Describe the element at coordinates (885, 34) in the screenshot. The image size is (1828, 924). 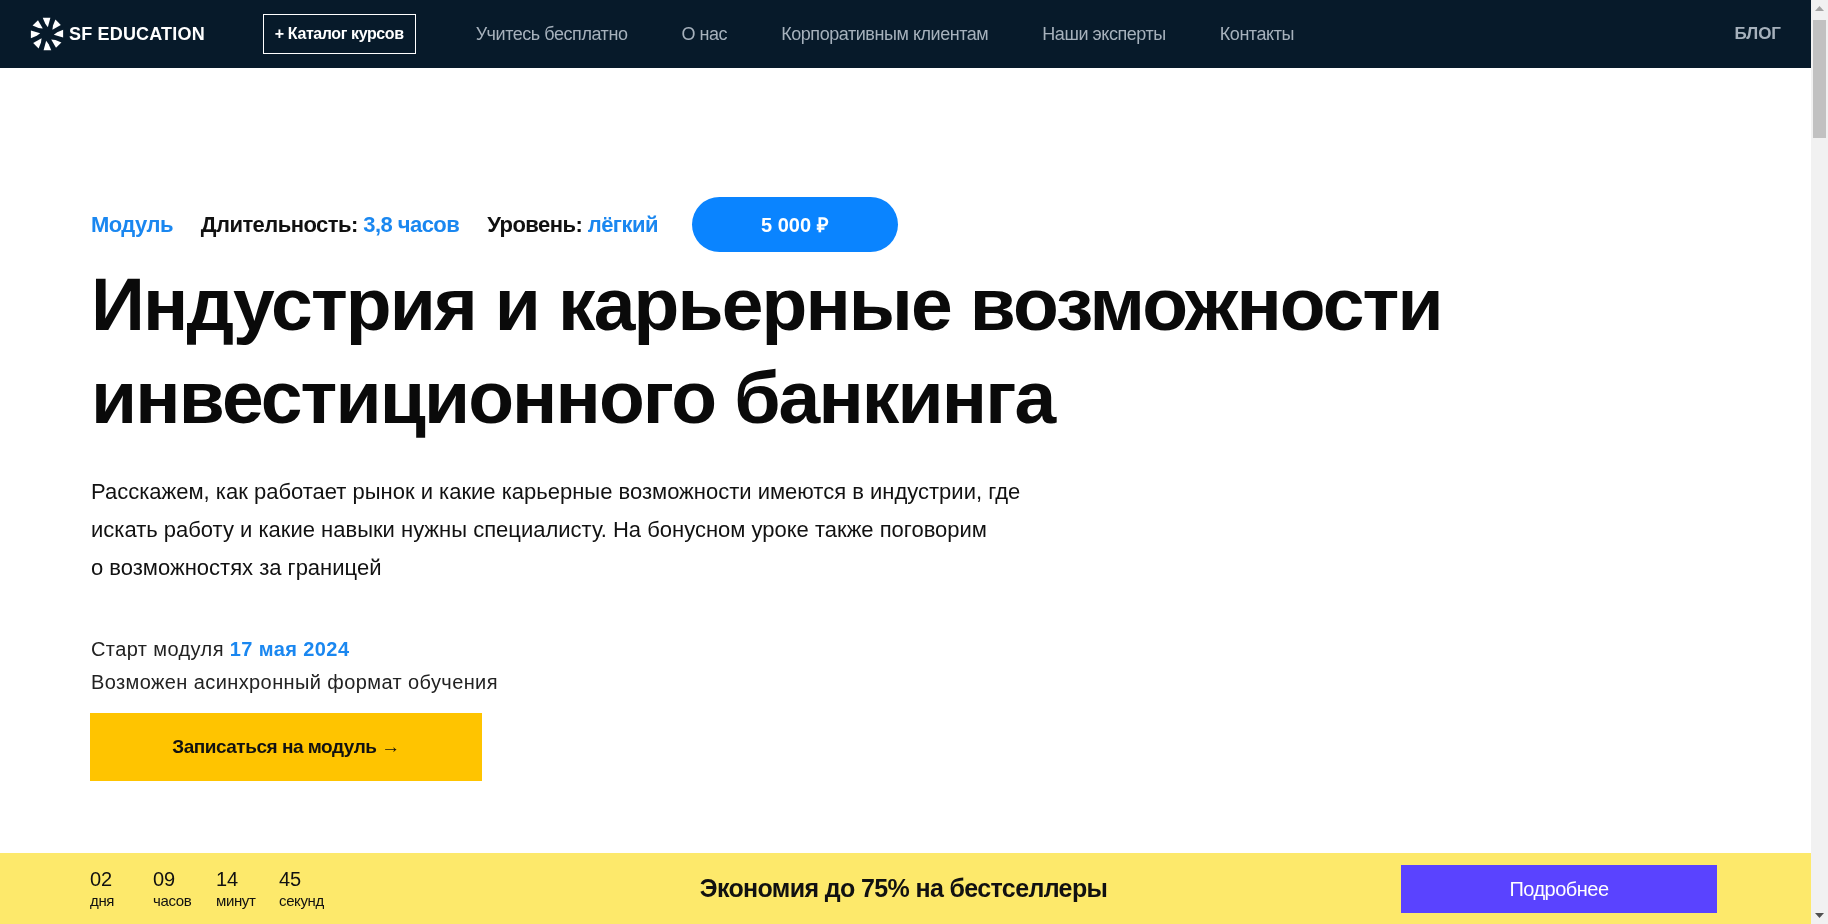
I see `nav-link: Корпоративным клиентам` at that location.